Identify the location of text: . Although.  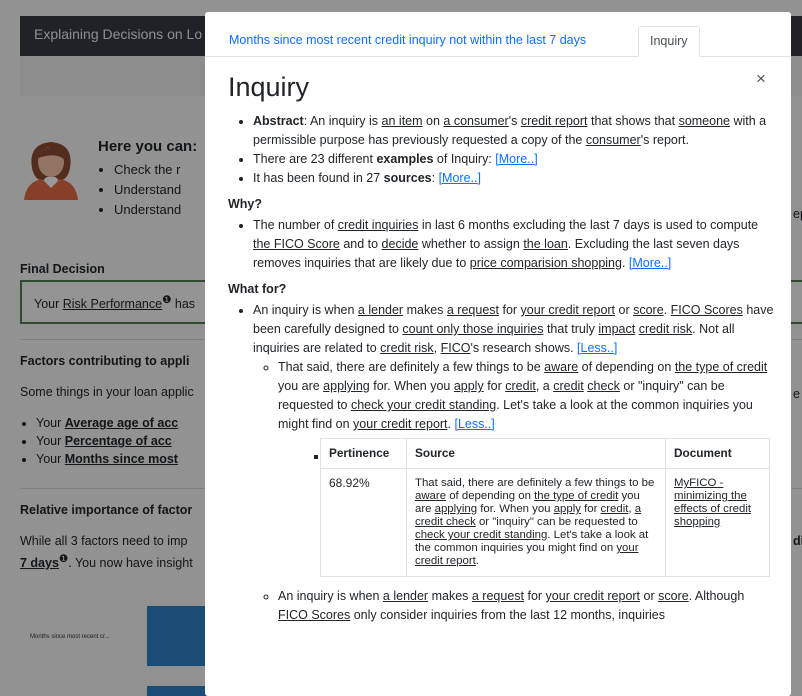
(716, 596).